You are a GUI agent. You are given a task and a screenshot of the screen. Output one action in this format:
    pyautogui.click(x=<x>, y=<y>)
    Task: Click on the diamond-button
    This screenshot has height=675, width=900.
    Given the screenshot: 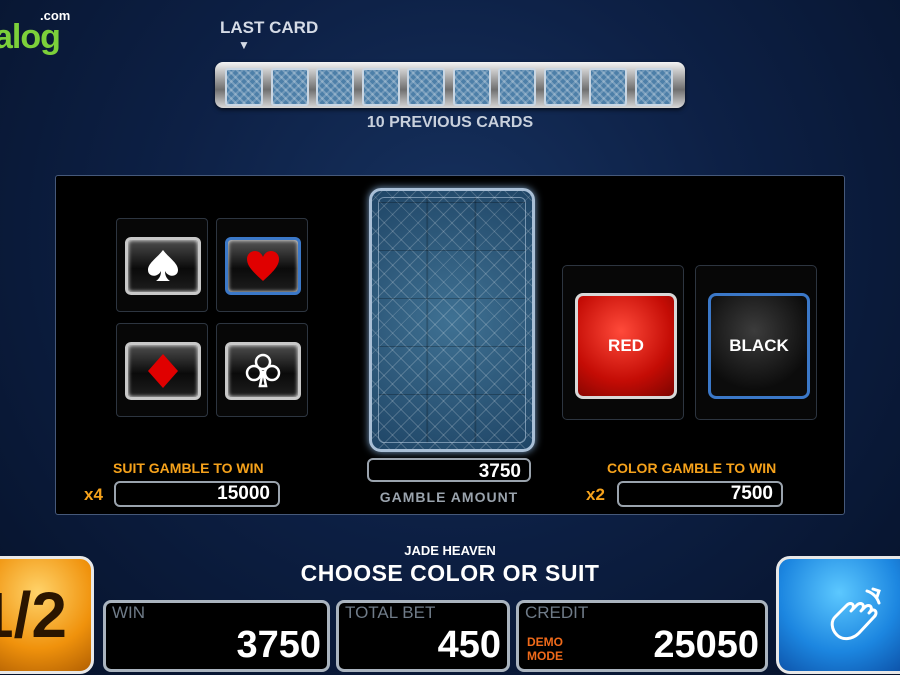 What is the action you would take?
    pyautogui.click(x=163, y=371)
    